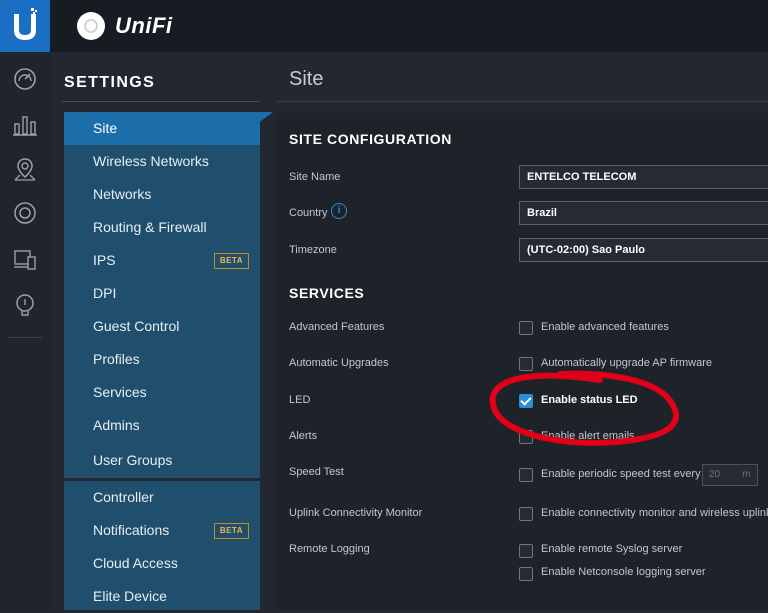  I want to click on alert-emails-text: Enable alert emails, so click(588, 436).